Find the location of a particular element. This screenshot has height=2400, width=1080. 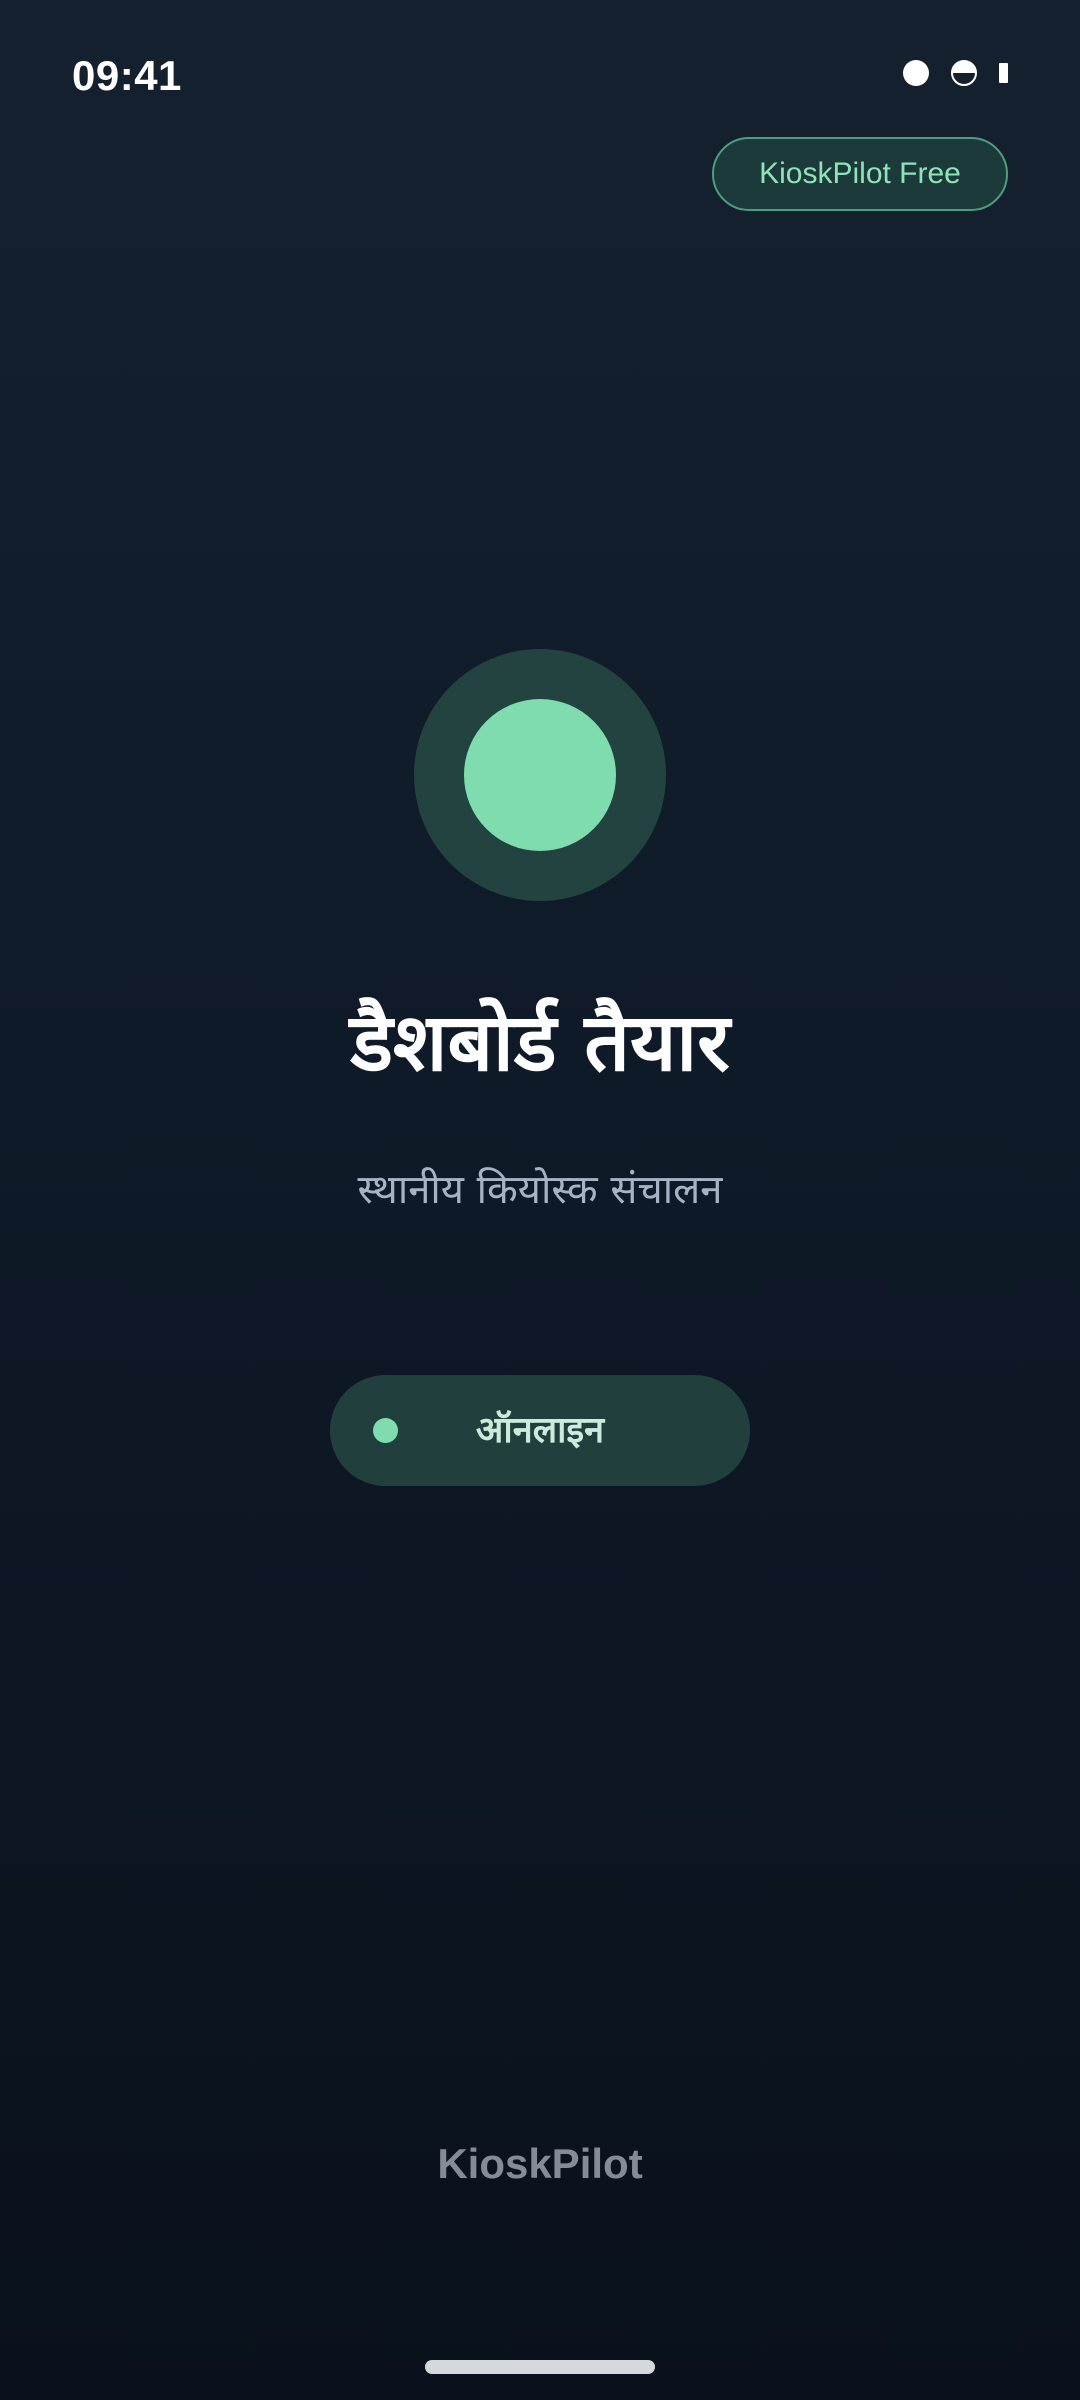

status-icons is located at coordinates (955, 73).